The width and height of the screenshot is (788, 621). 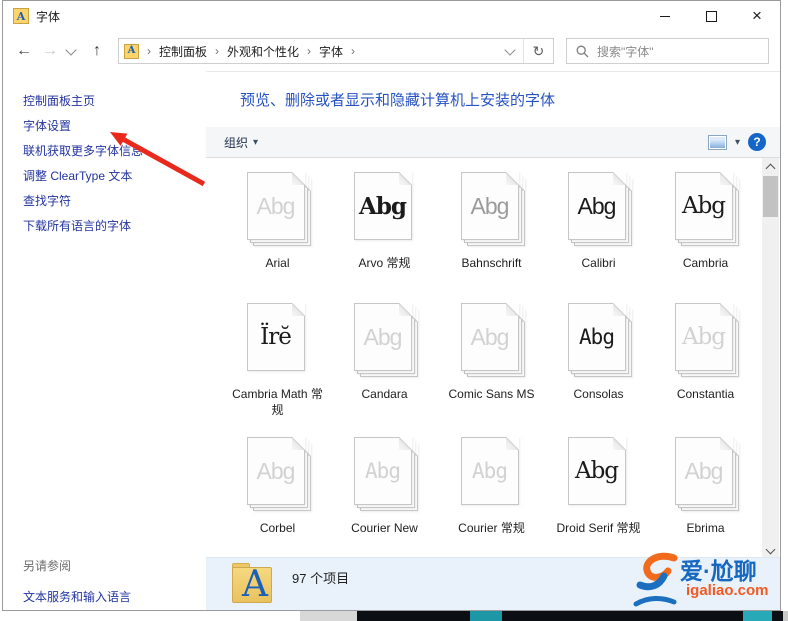 What do you see at coordinates (131, 51) in the screenshot?
I see `breadcrumb-fonts-icon: A` at bounding box center [131, 51].